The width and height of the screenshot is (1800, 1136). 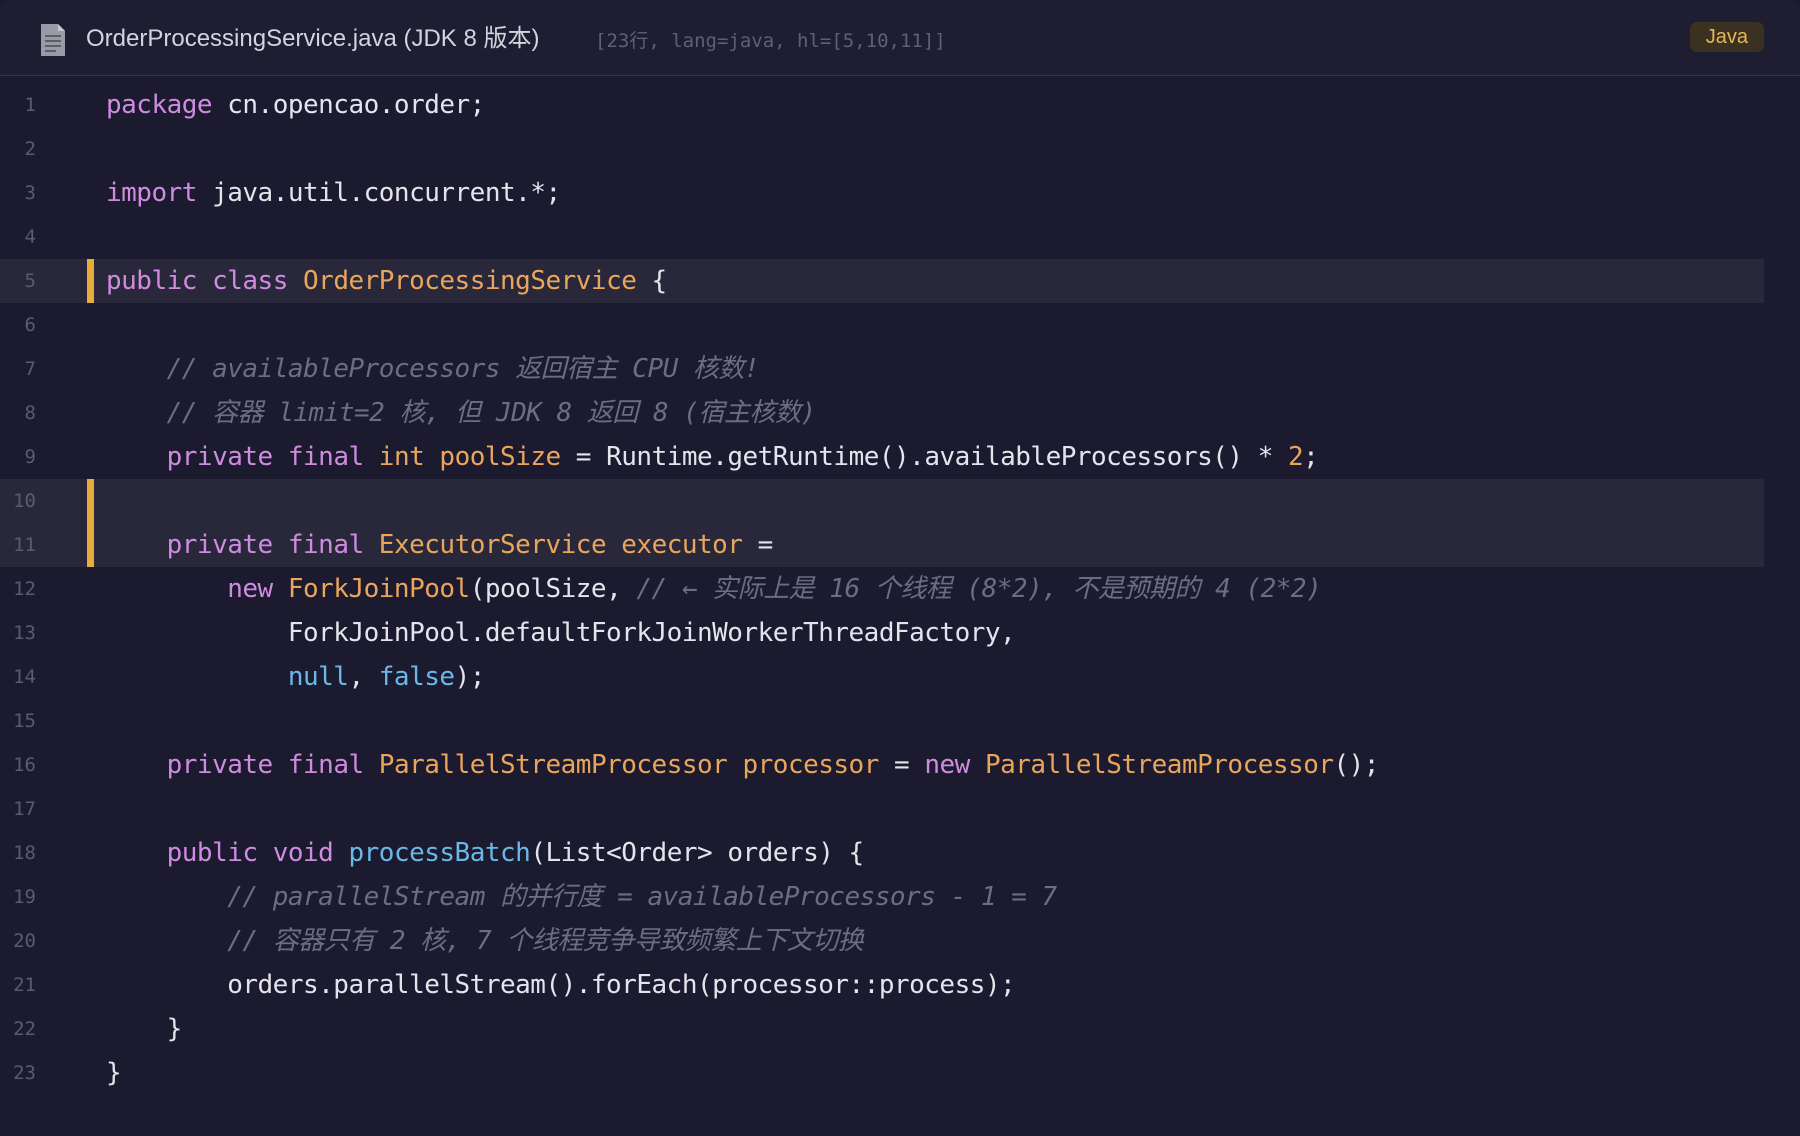 What do you see at coordinates (24, 589) in the screenshot?
I see `line-number: 12` at bounding box center [24, 589].